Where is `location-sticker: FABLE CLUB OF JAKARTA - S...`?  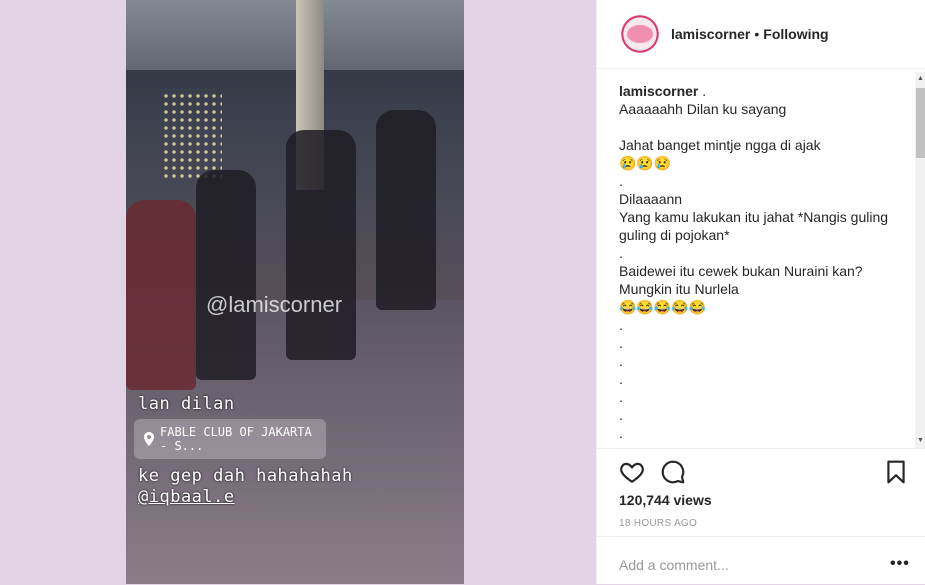 location-sticker: FABLE CLUB OF JAKARTA - S... is located at coordinates (230, 439).